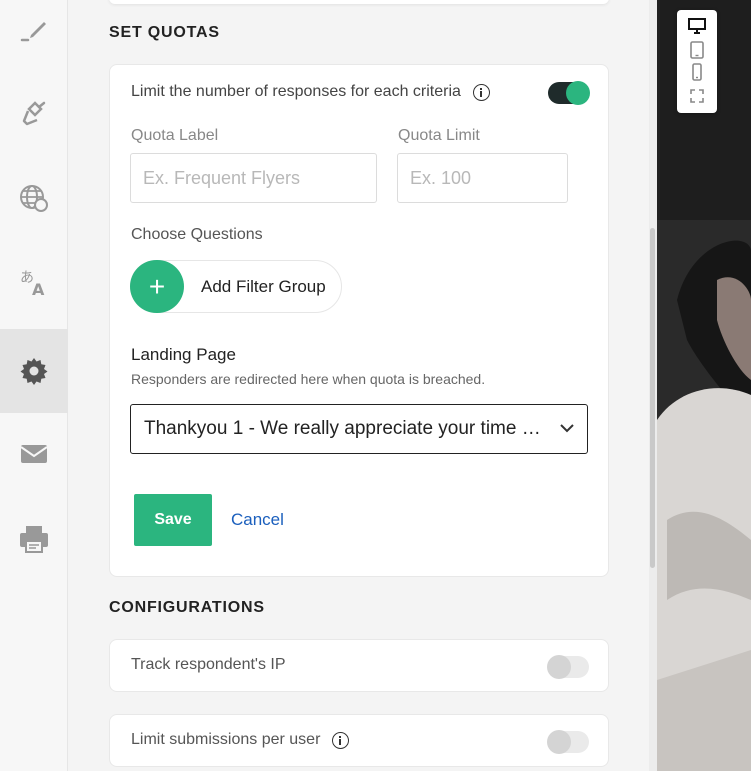 The image size is (751, 771). What do you see at coordinates (263, 286) in the screenshot?
I see `add-filter-group-label: Add Filter Group` at bounding box center [263, 286].